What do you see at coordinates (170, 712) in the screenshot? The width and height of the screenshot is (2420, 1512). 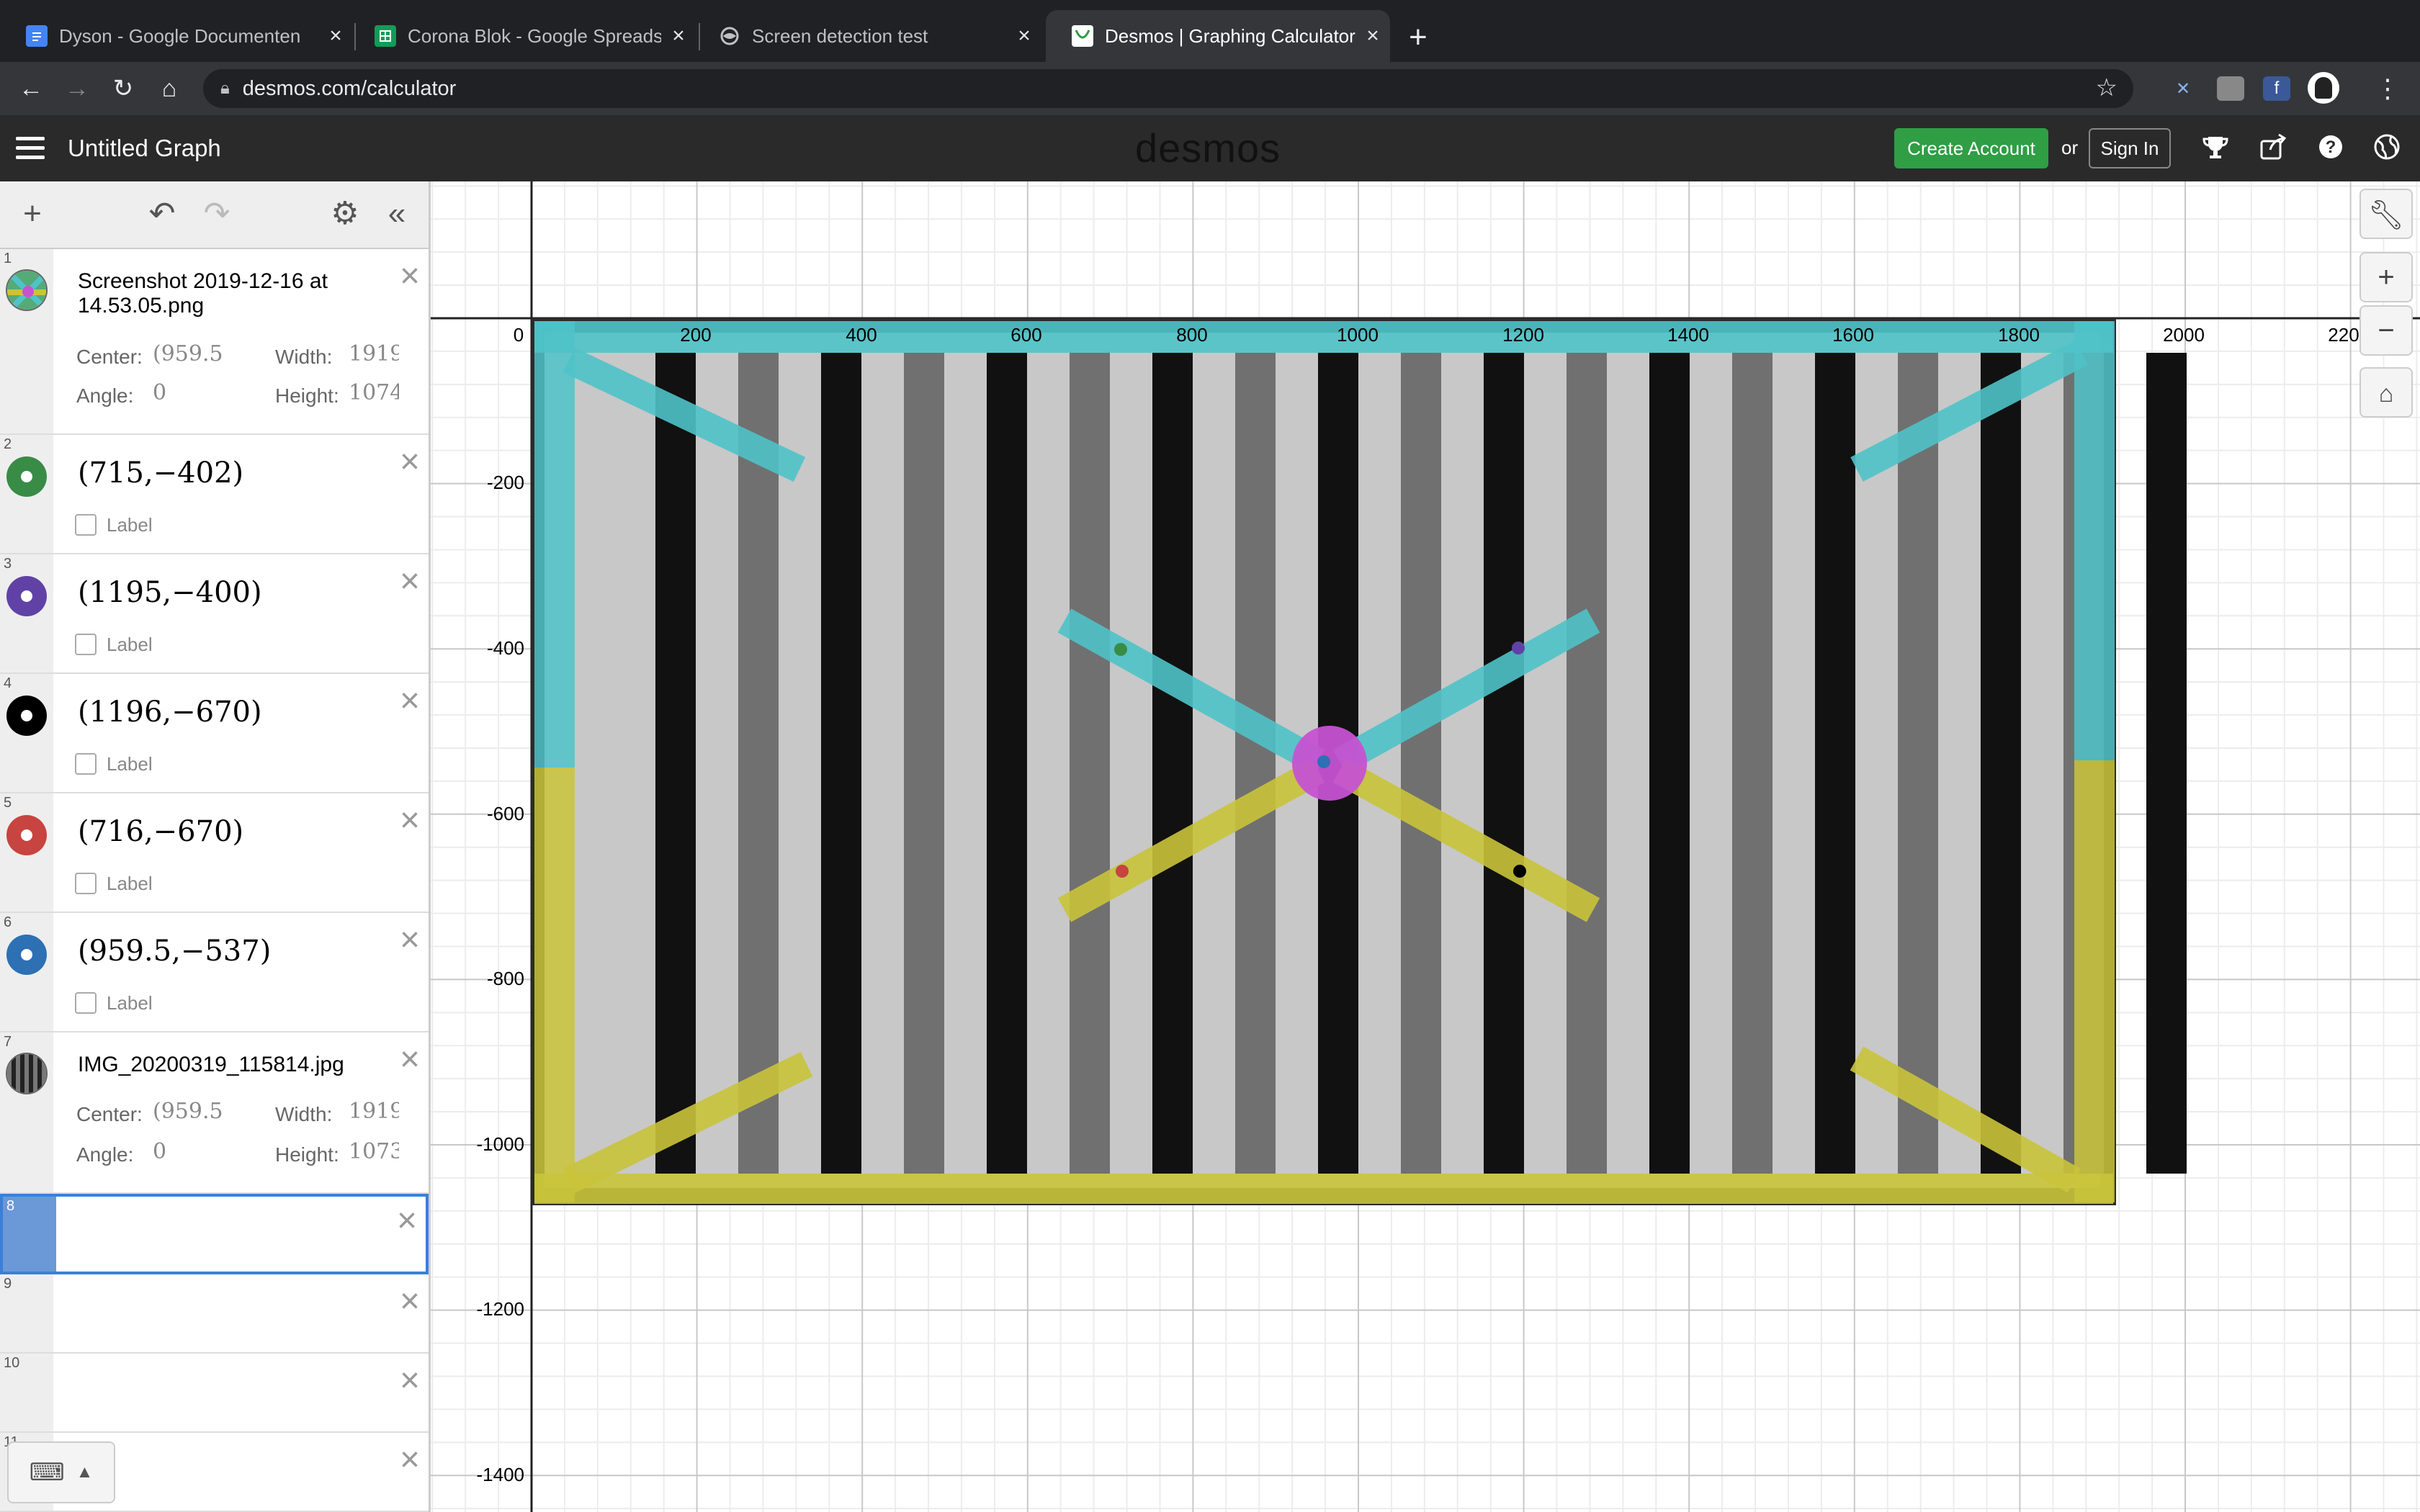 I see `point-latex: (1196,−670)` at bounding box center [170, 712].